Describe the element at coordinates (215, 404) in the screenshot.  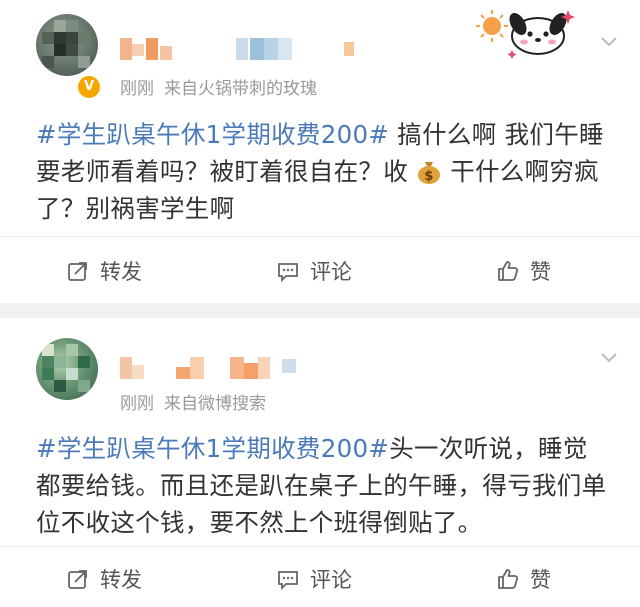
I see `post-source: 来自微博搜索` at that location.